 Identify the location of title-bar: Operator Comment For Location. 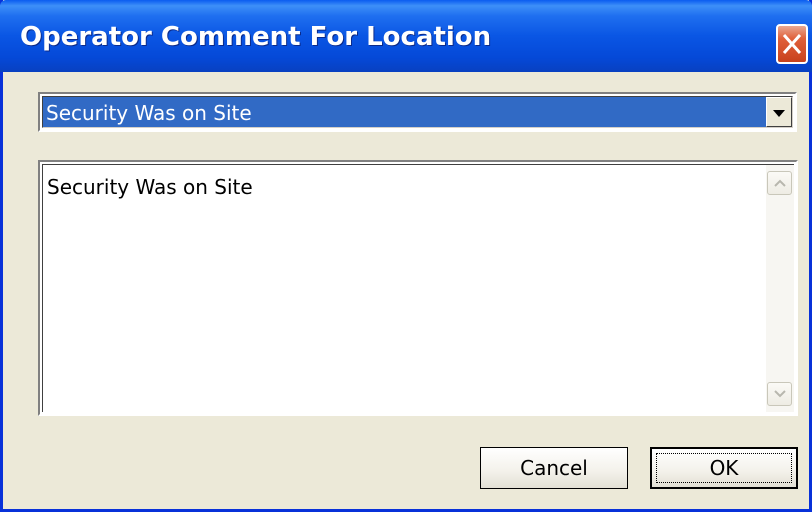
(406, 36).